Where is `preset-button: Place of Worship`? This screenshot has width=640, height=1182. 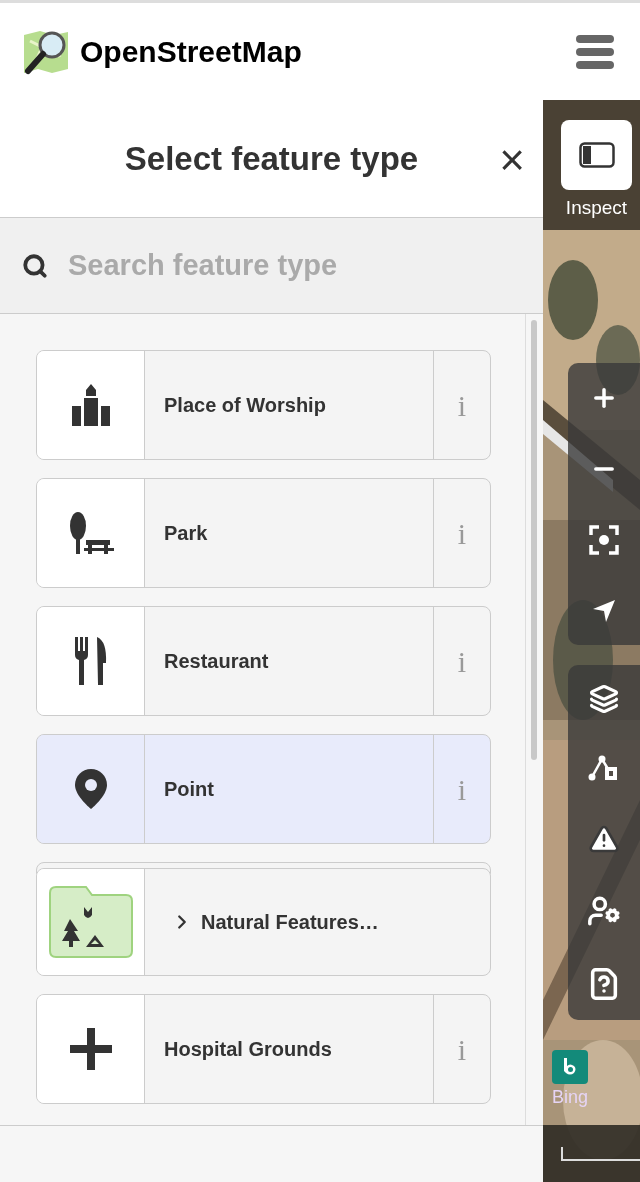
preset-button: Place of Worship is located at coordinates (235, 405).